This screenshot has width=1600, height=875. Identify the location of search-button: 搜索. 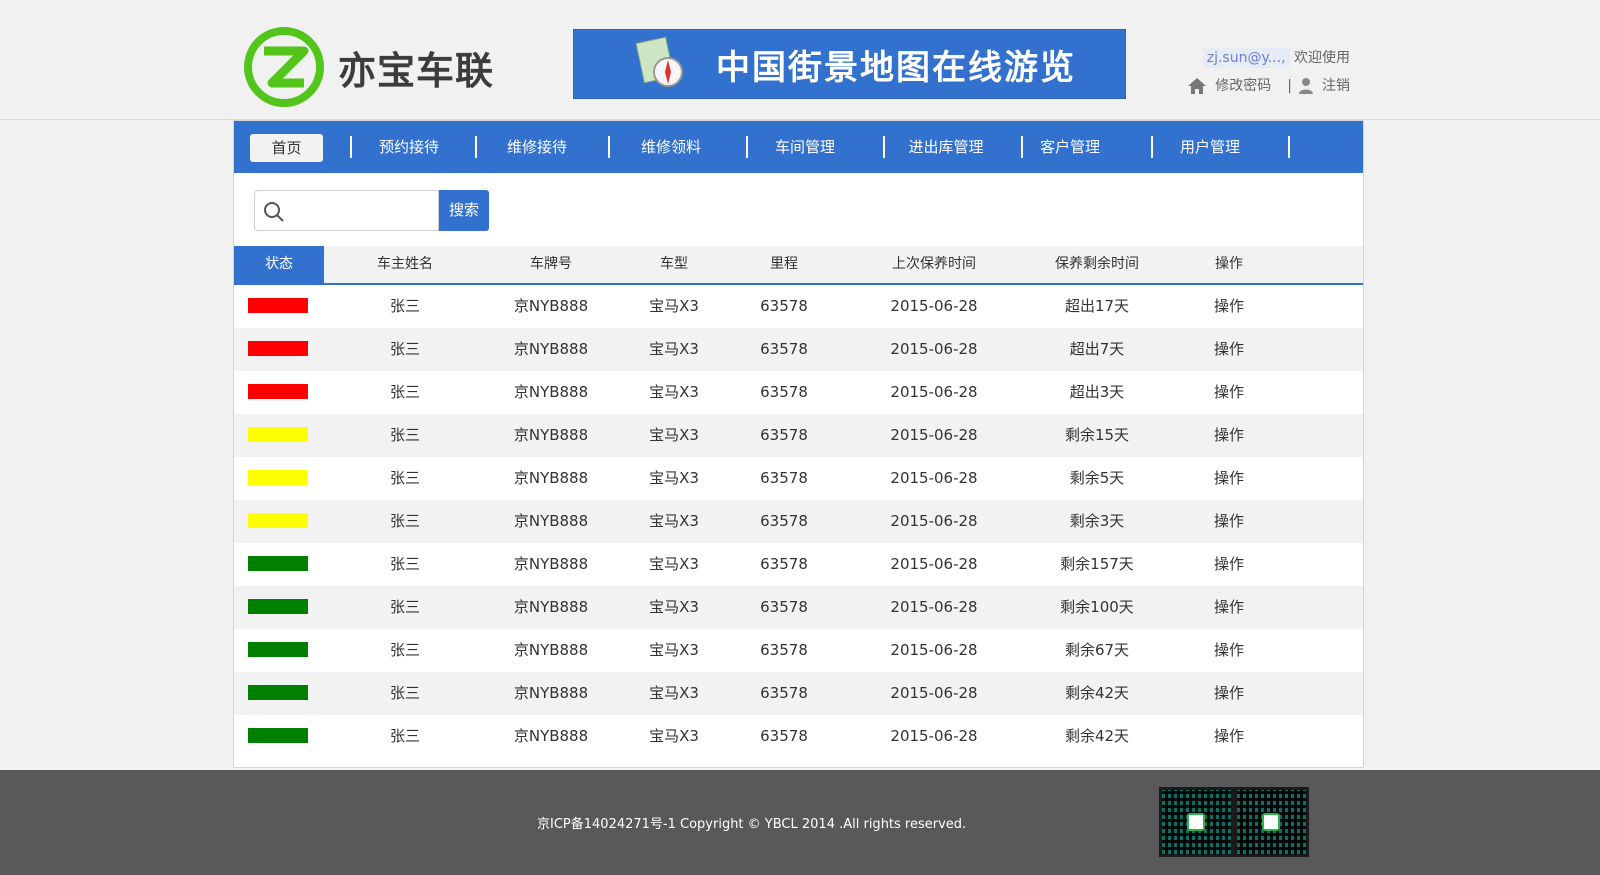
(464, 210).